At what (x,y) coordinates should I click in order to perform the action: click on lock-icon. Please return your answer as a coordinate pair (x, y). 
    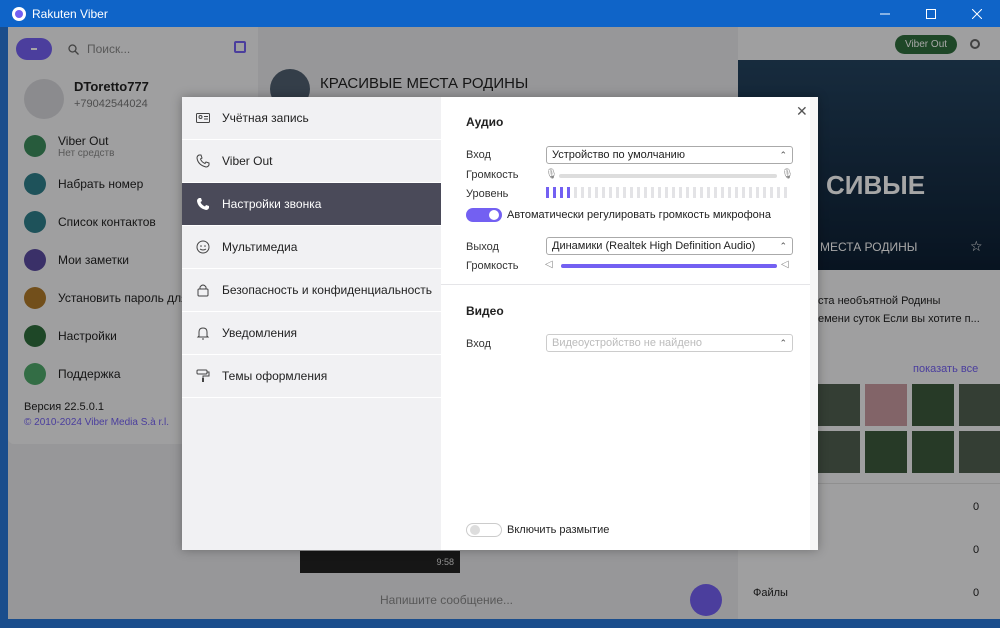
    Looking at the image, I should click on (203, 290).